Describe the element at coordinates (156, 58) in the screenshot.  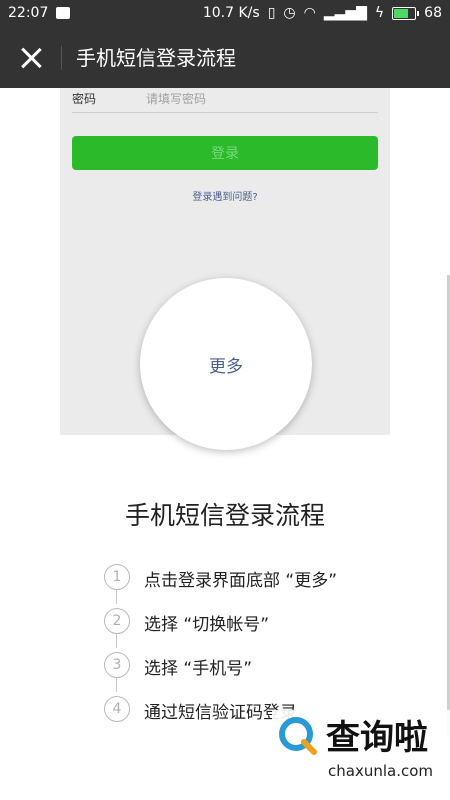
I see `page-title: 手机短信登录流程` at that location.